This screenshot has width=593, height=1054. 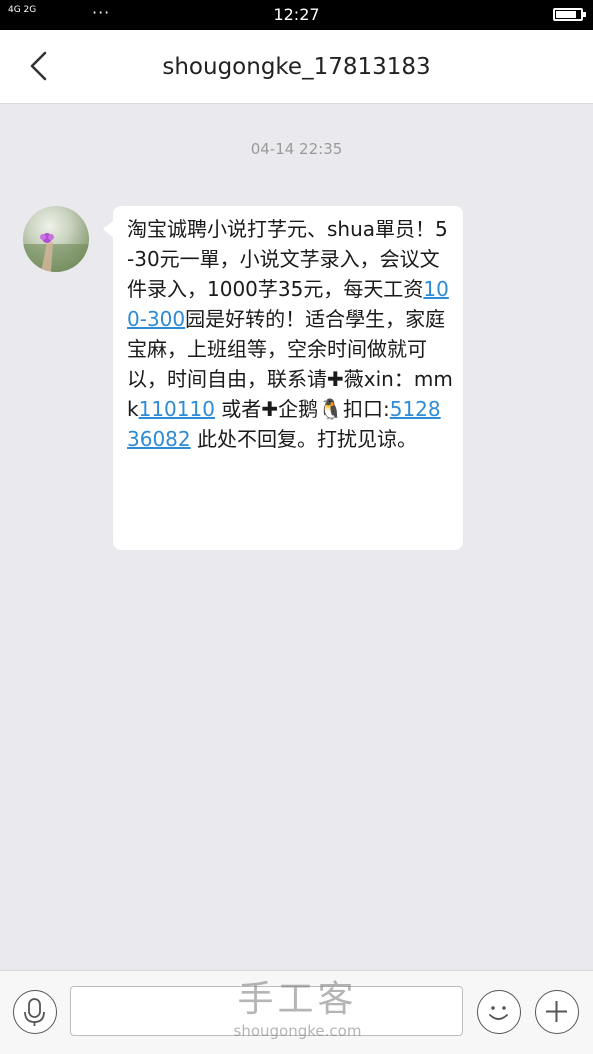 I want to click on watermark-logo: 手工客, so click(x=297, y=999).